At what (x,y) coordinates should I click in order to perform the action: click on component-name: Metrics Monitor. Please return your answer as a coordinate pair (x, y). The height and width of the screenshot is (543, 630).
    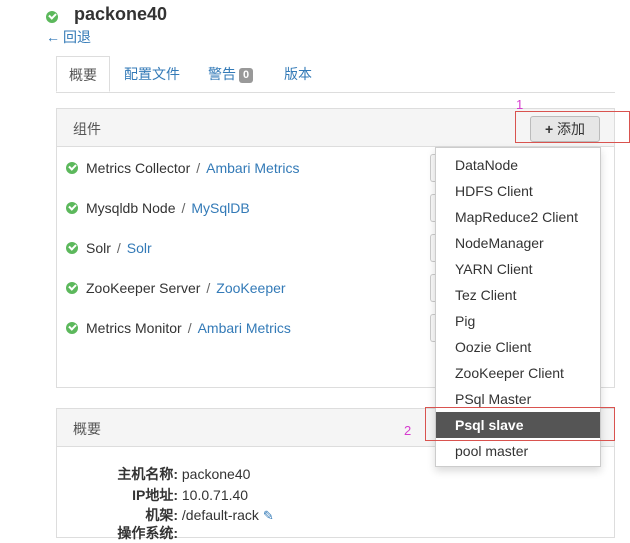
    Looking at the image, I should click on (134, 328).